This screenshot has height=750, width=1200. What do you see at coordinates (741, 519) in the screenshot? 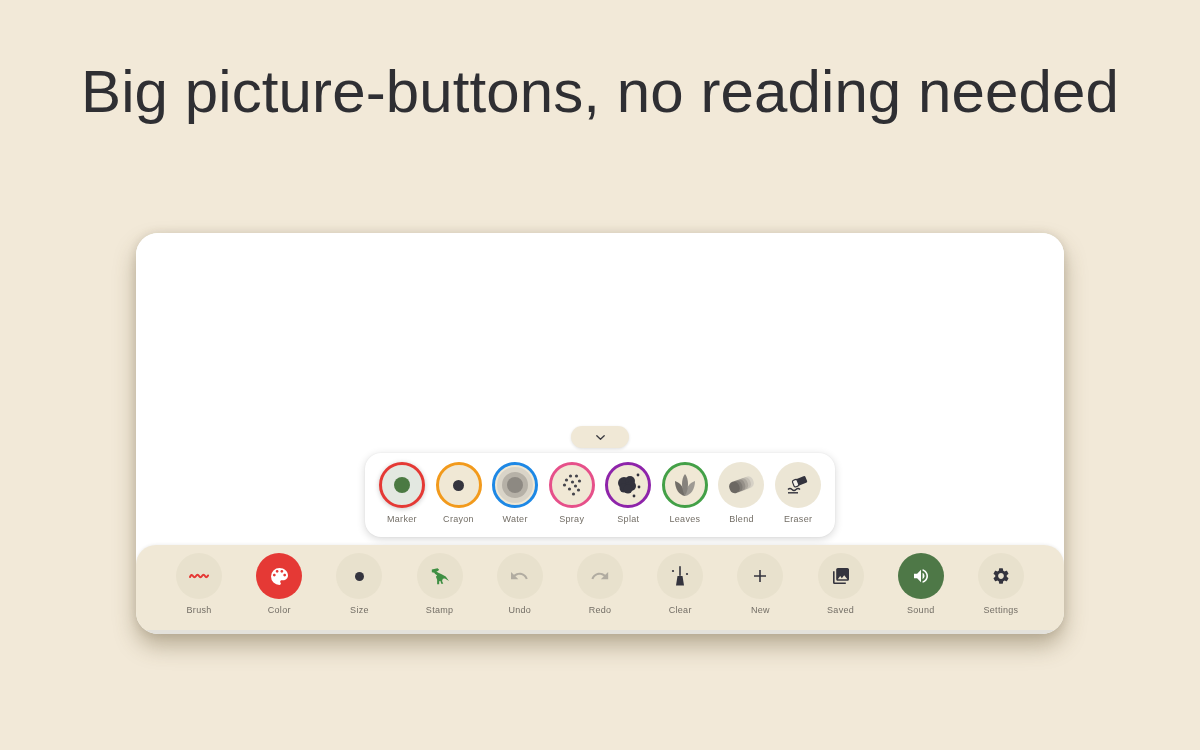
I see `brush-label: Blend` at bounding box center [741, 519].